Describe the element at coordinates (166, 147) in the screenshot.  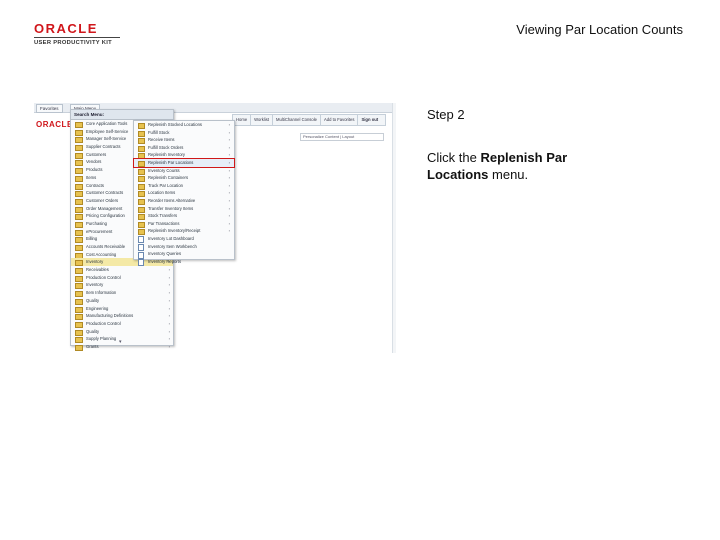
I see `submenu-item-label: Fulfill Stock Orders` at that location.